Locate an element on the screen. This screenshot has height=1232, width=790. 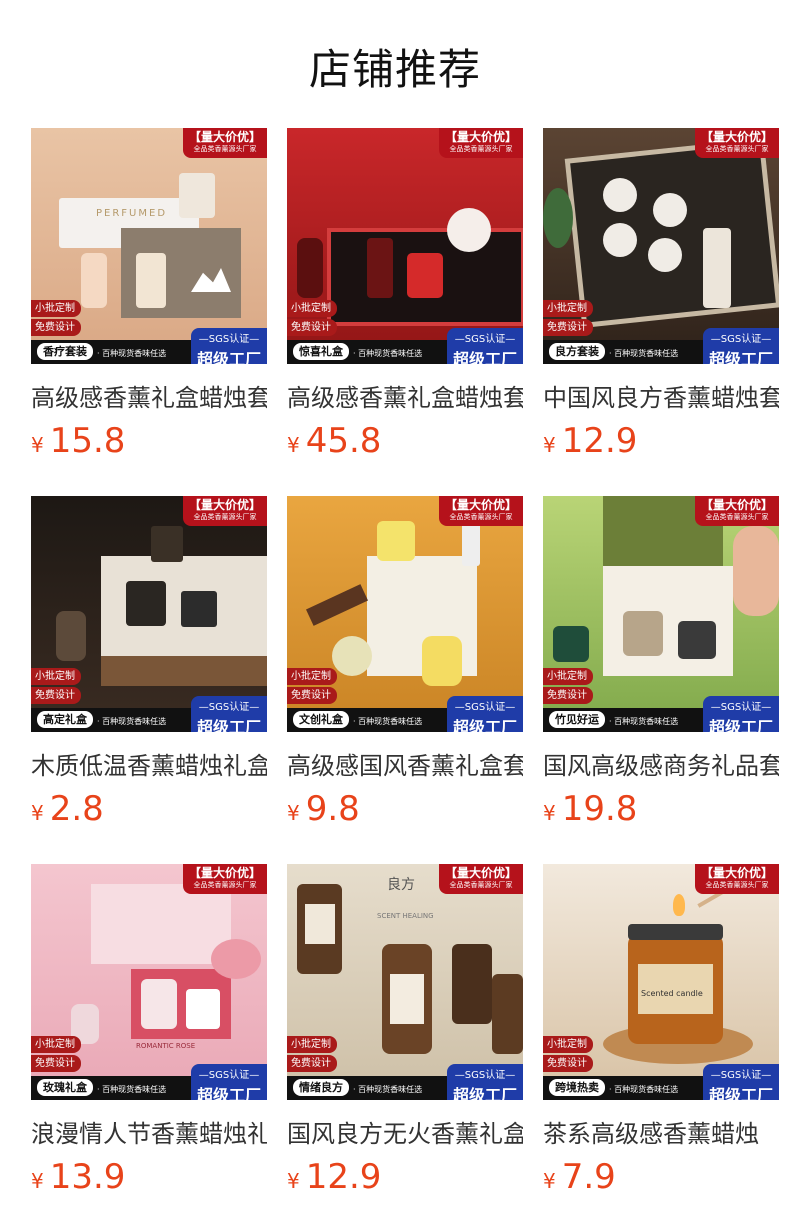
product-name: 木质低温香薰蜡烛礼盒 is located at coordinates (149, 763).